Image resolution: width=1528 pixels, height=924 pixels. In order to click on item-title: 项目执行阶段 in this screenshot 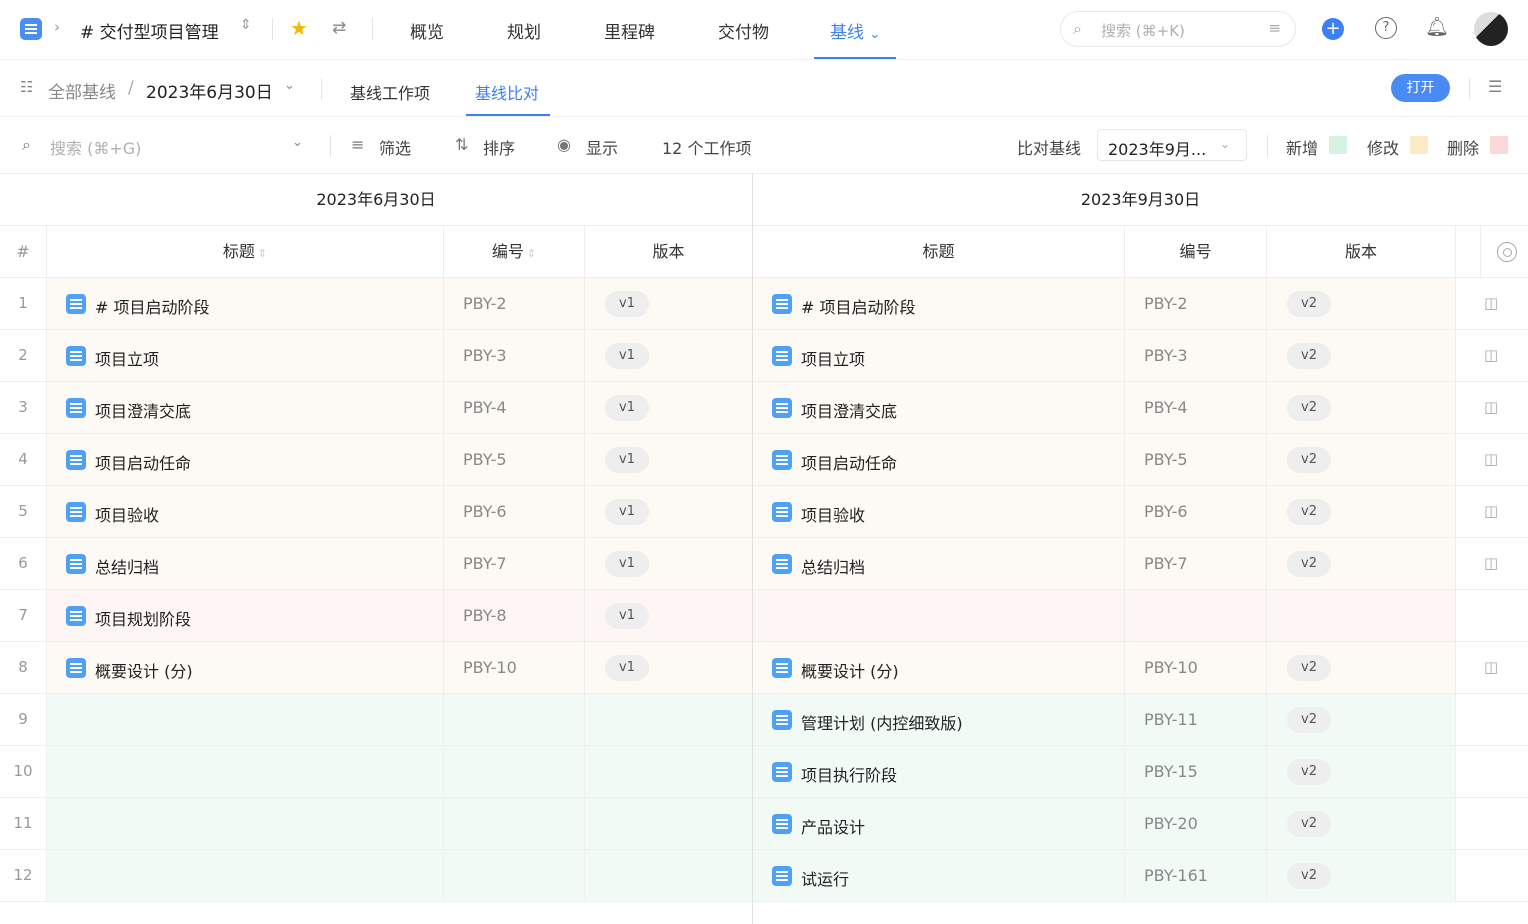, I will do `click(849, 774)`.